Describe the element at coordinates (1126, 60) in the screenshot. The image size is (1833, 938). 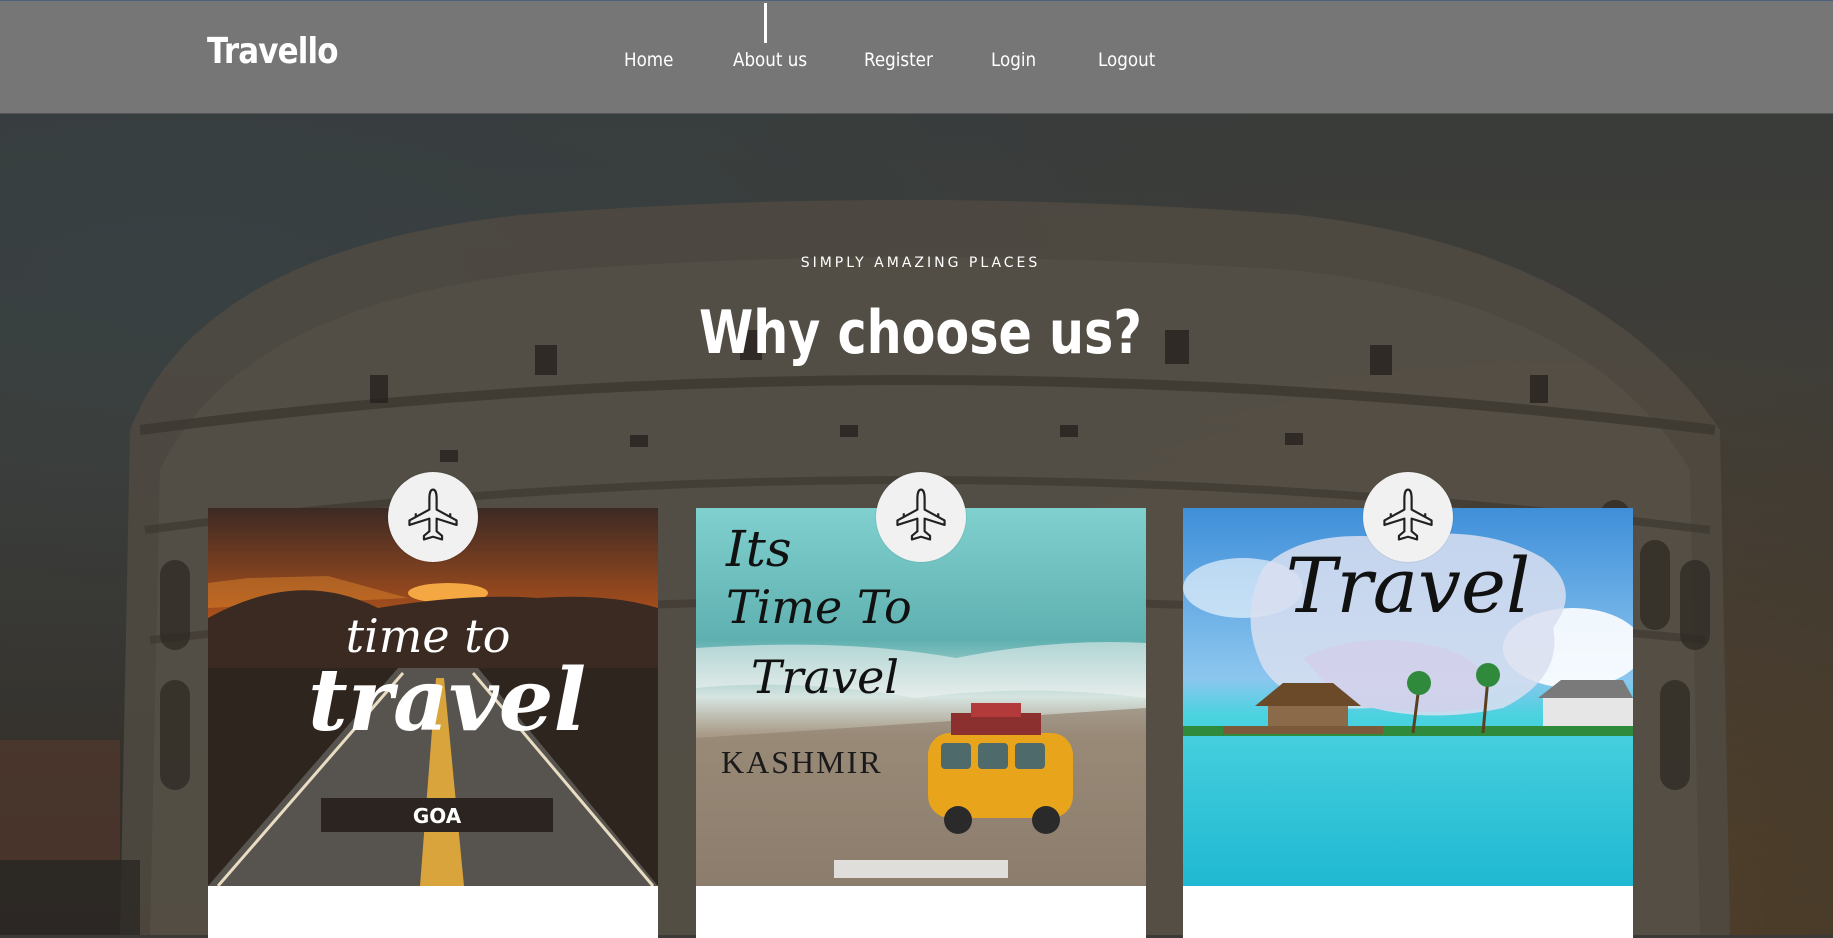
I see `nav-link-logout: Logout` at that location.